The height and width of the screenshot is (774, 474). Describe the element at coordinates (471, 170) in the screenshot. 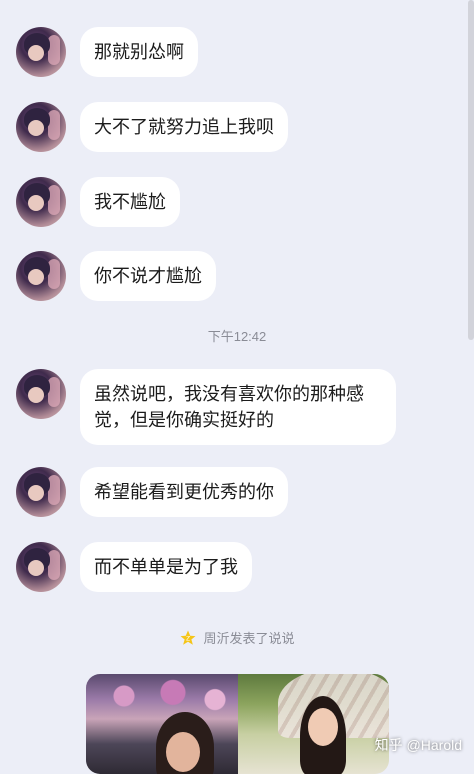

I see `scrollbar` at that location.